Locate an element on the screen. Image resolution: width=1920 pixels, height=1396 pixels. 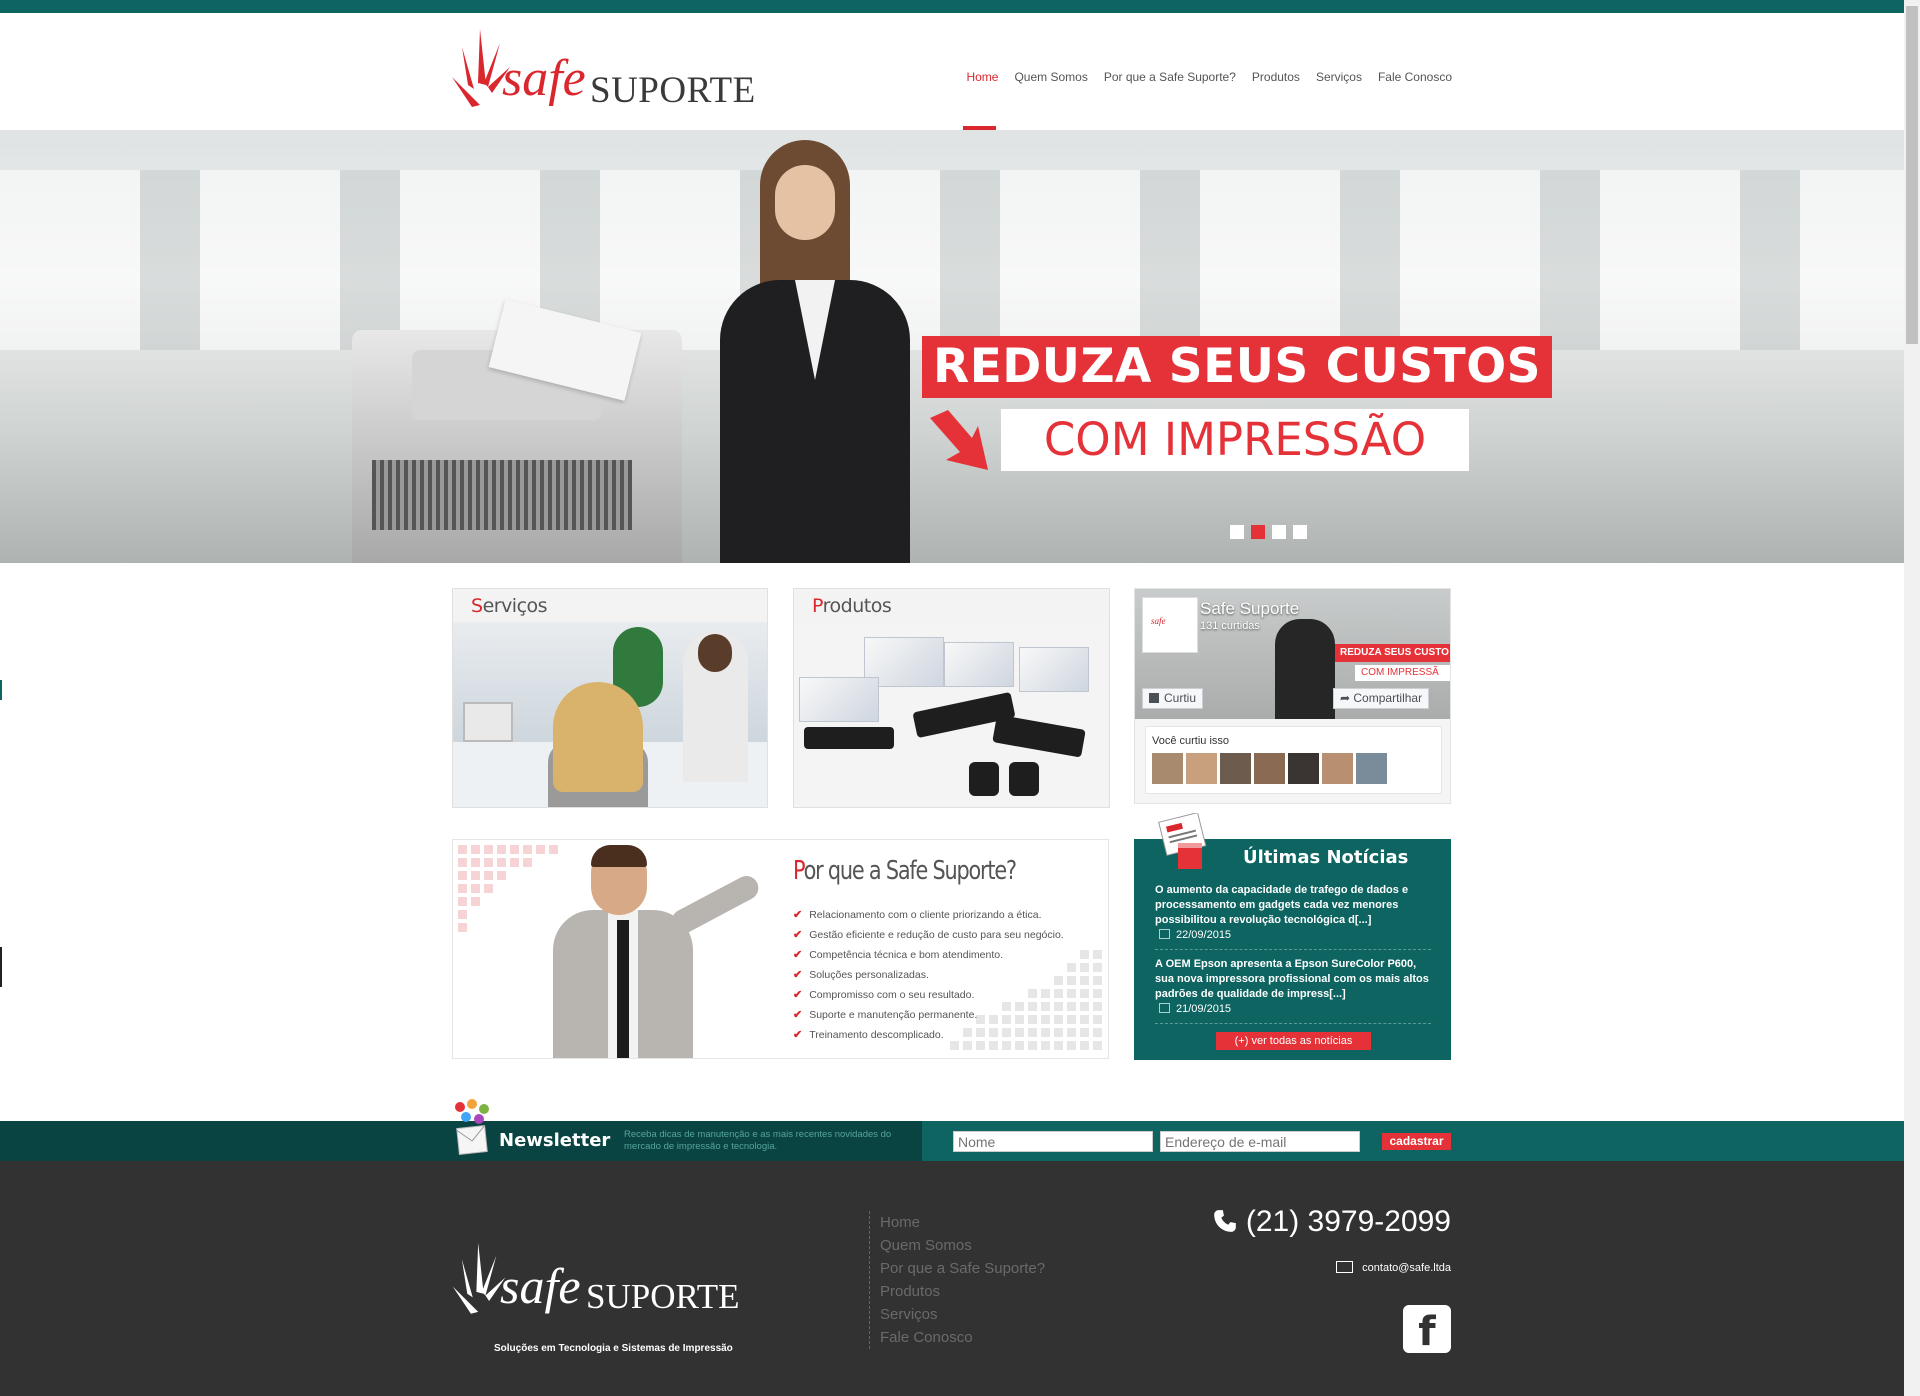
hero-headline: REDUZA SEUS CUSTOS is located at coordinates (1237, 367).